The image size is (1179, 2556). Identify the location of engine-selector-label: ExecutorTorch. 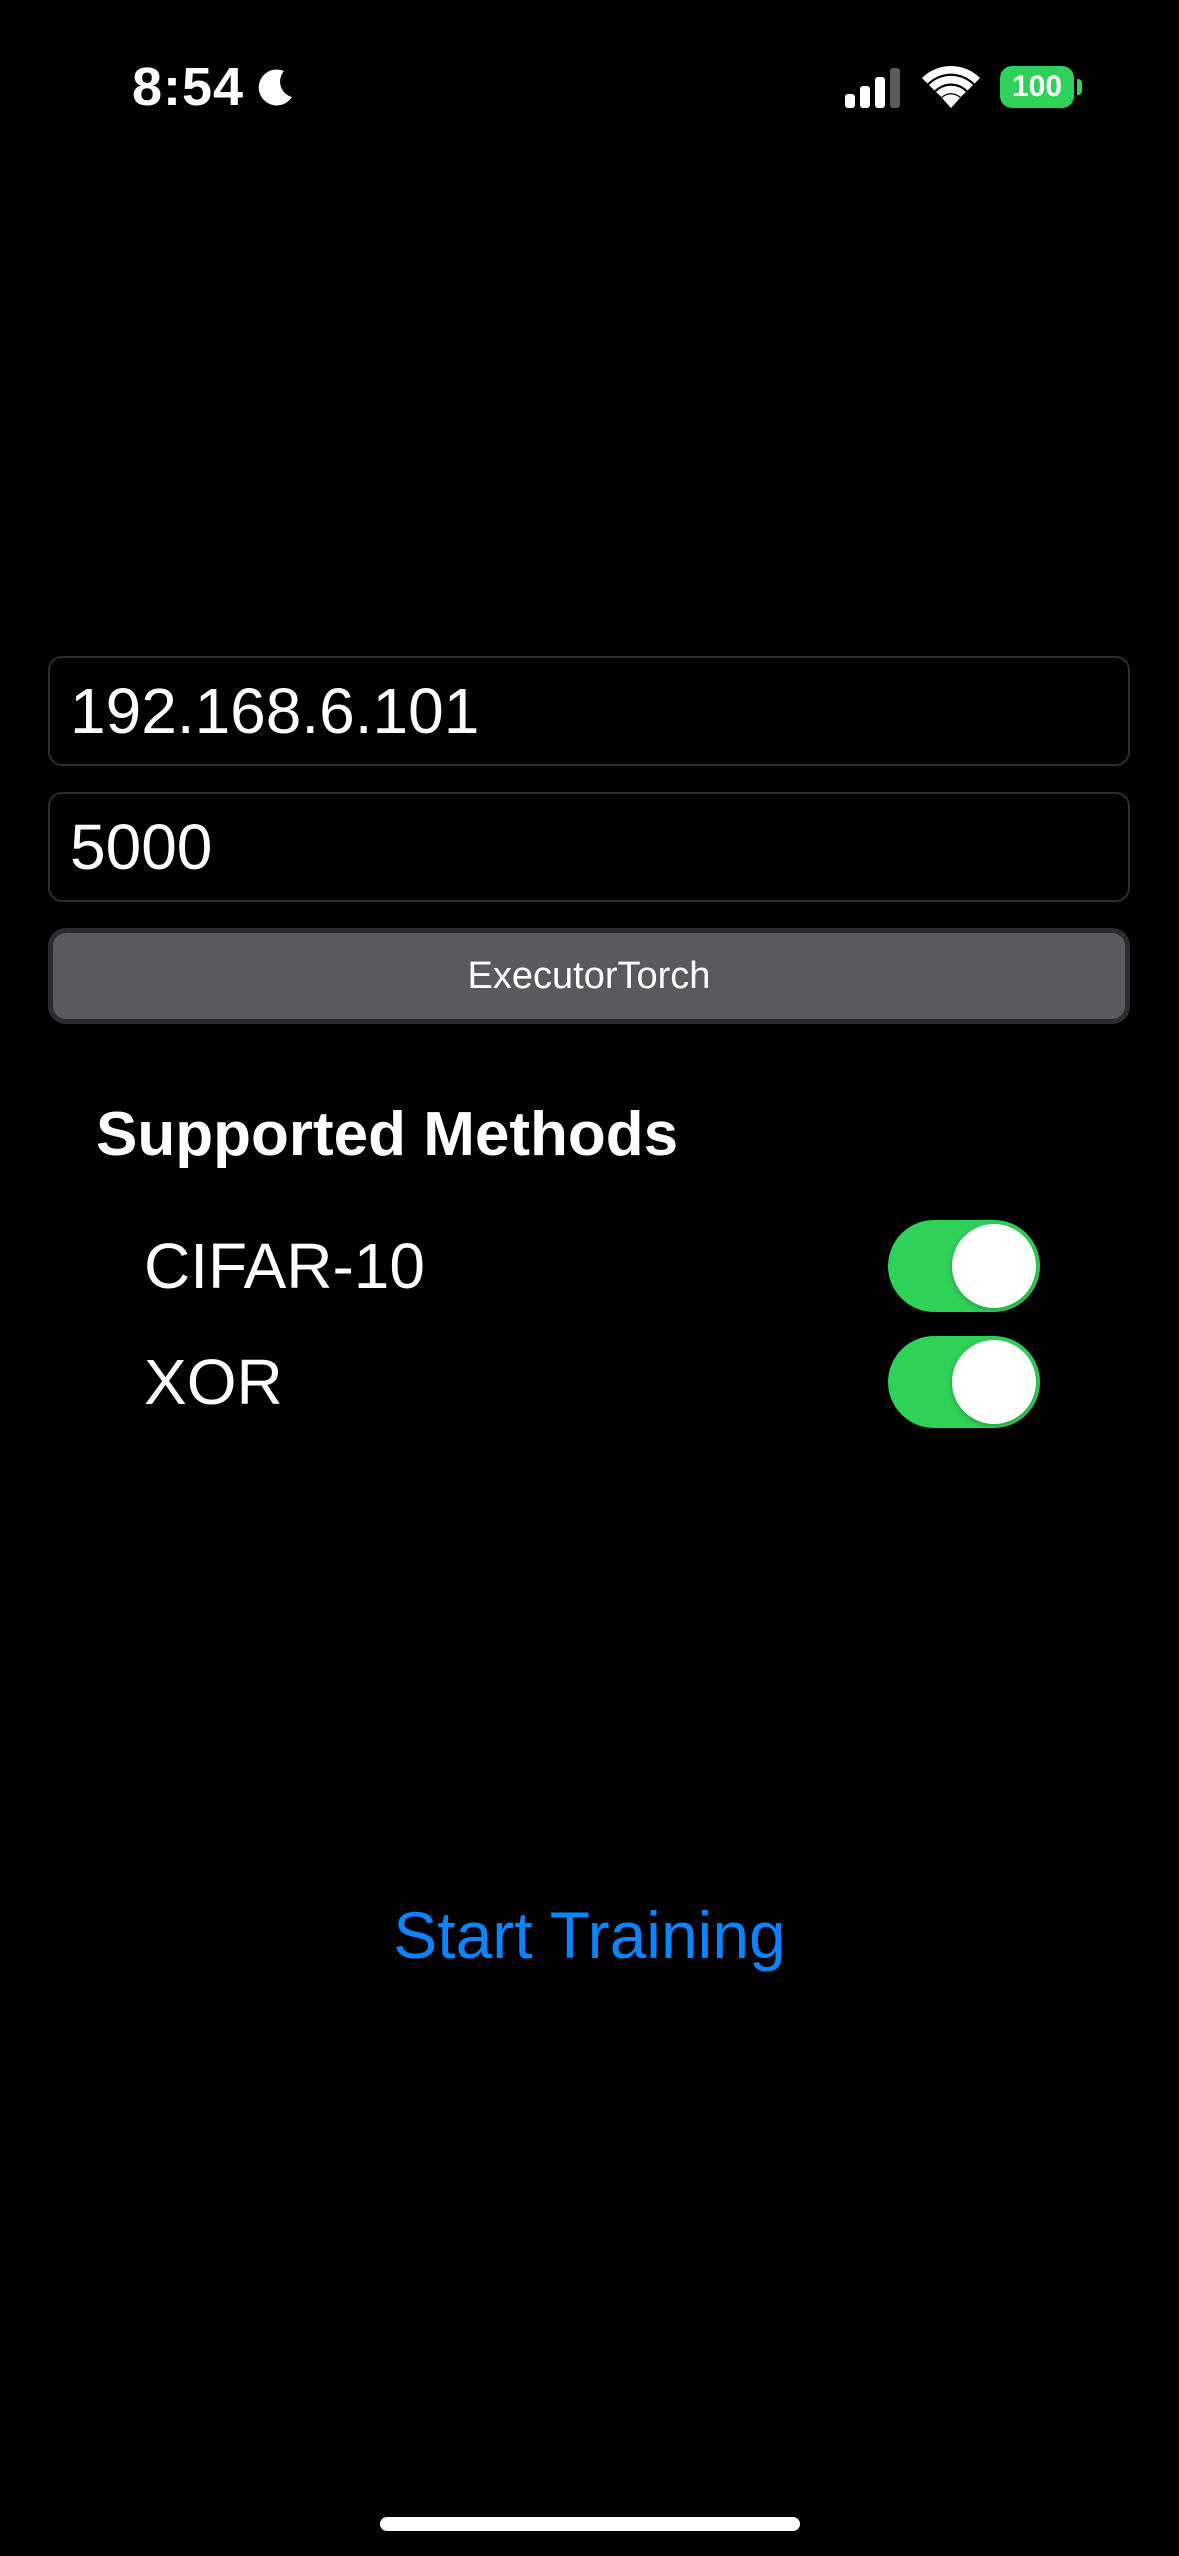
(589, 975).